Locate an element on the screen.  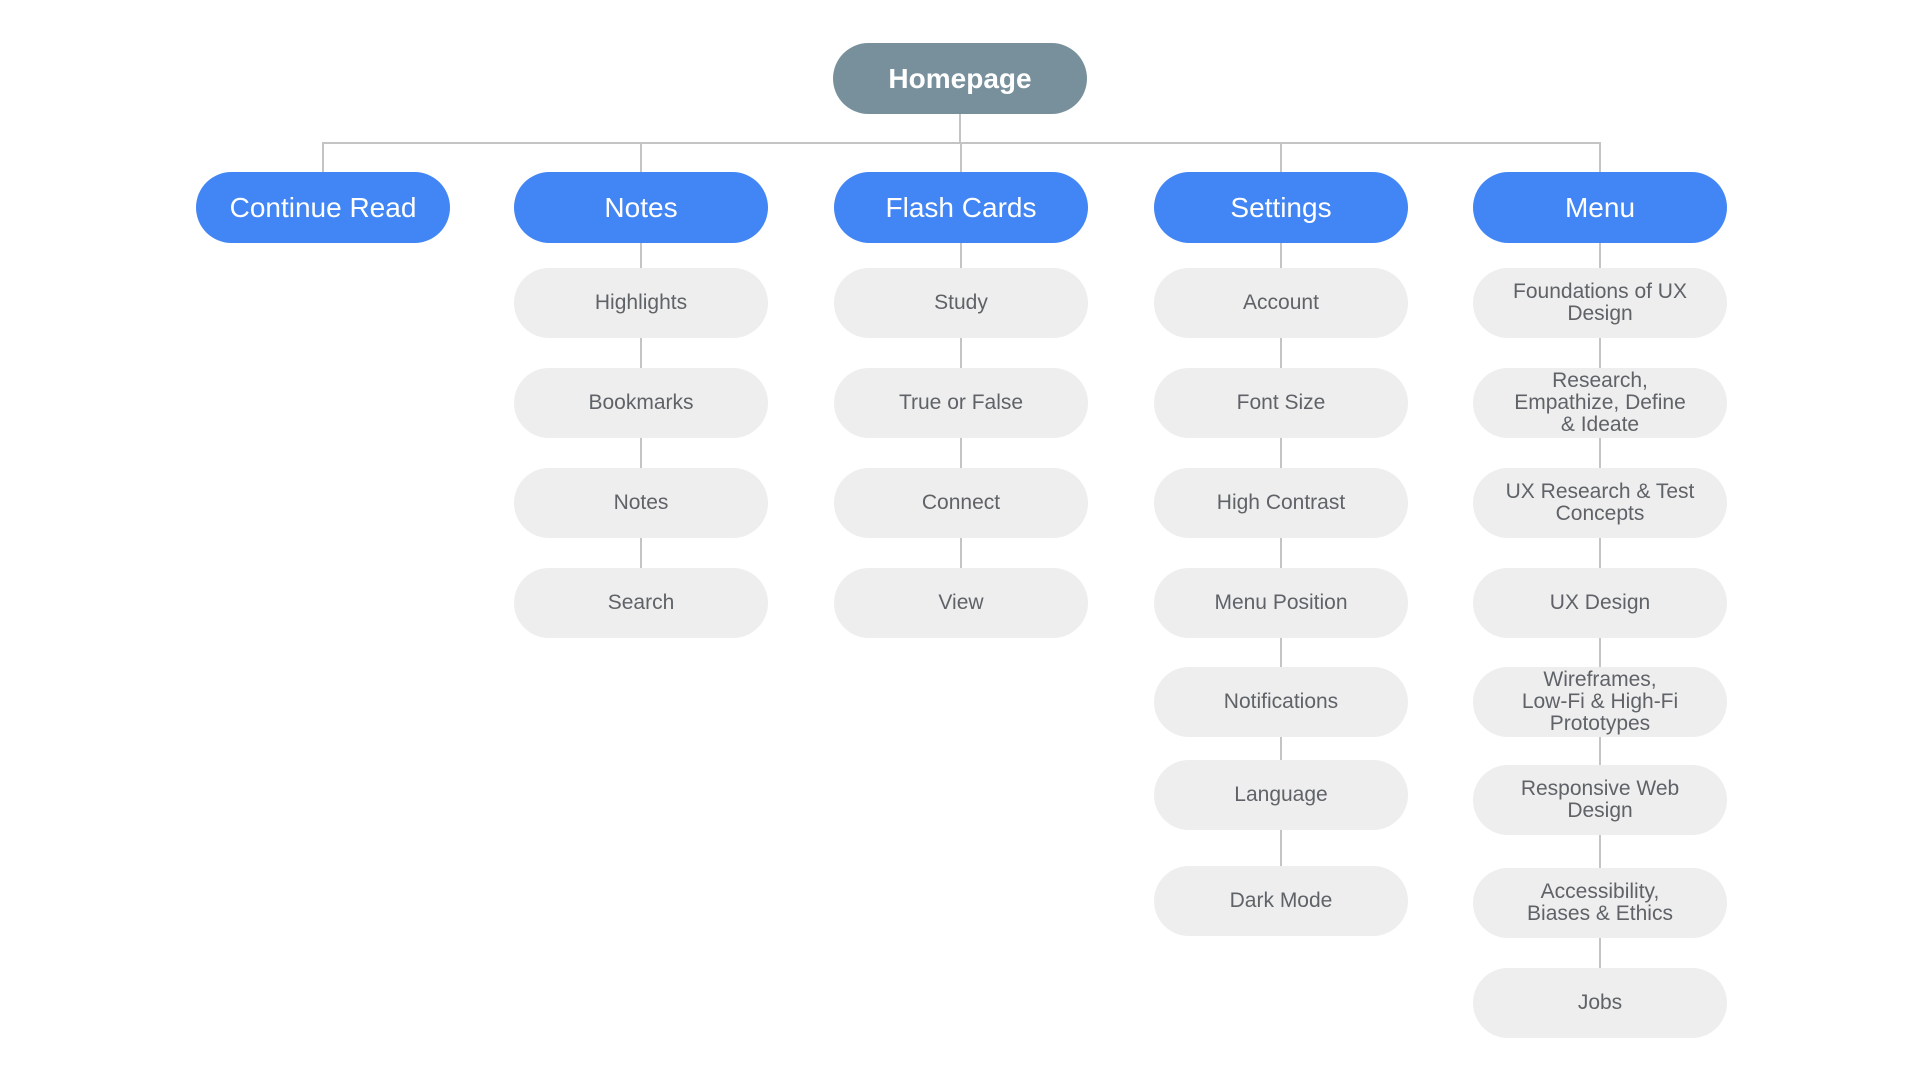
node-label: UX Design is located at coordinates (1600, 602).